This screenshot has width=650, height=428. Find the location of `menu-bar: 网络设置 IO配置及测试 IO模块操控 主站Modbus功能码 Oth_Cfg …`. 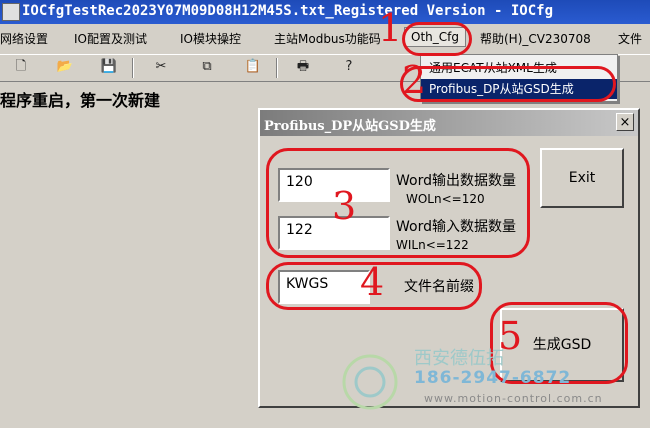

menu-bar: 网络设置 IO配置及测试 IO模块操控 主站Modbus功能码 Oth_Cfg … is located at coordinates (325, 39).